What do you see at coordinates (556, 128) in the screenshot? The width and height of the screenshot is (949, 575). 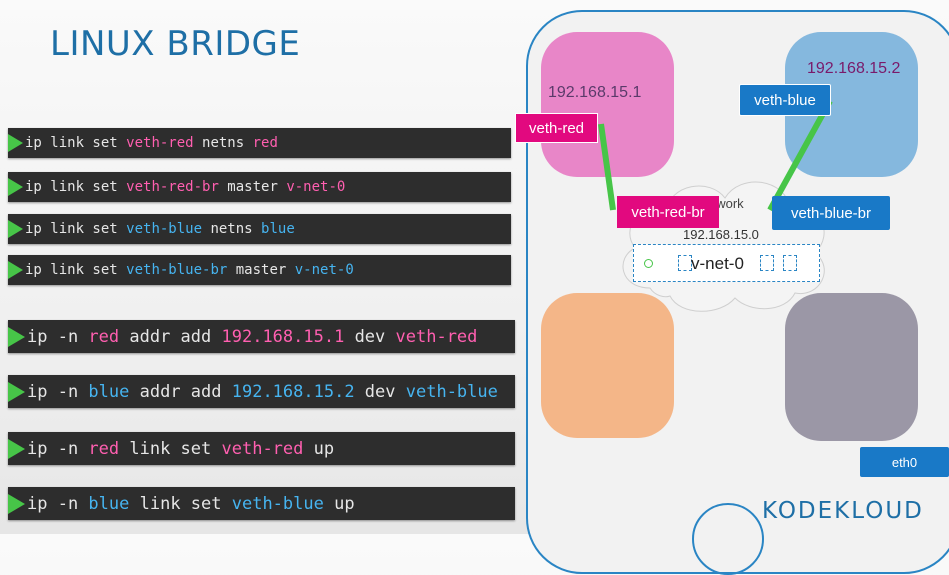 I see `veth-red-tag: veth-red` at bounding box center [556, 128].